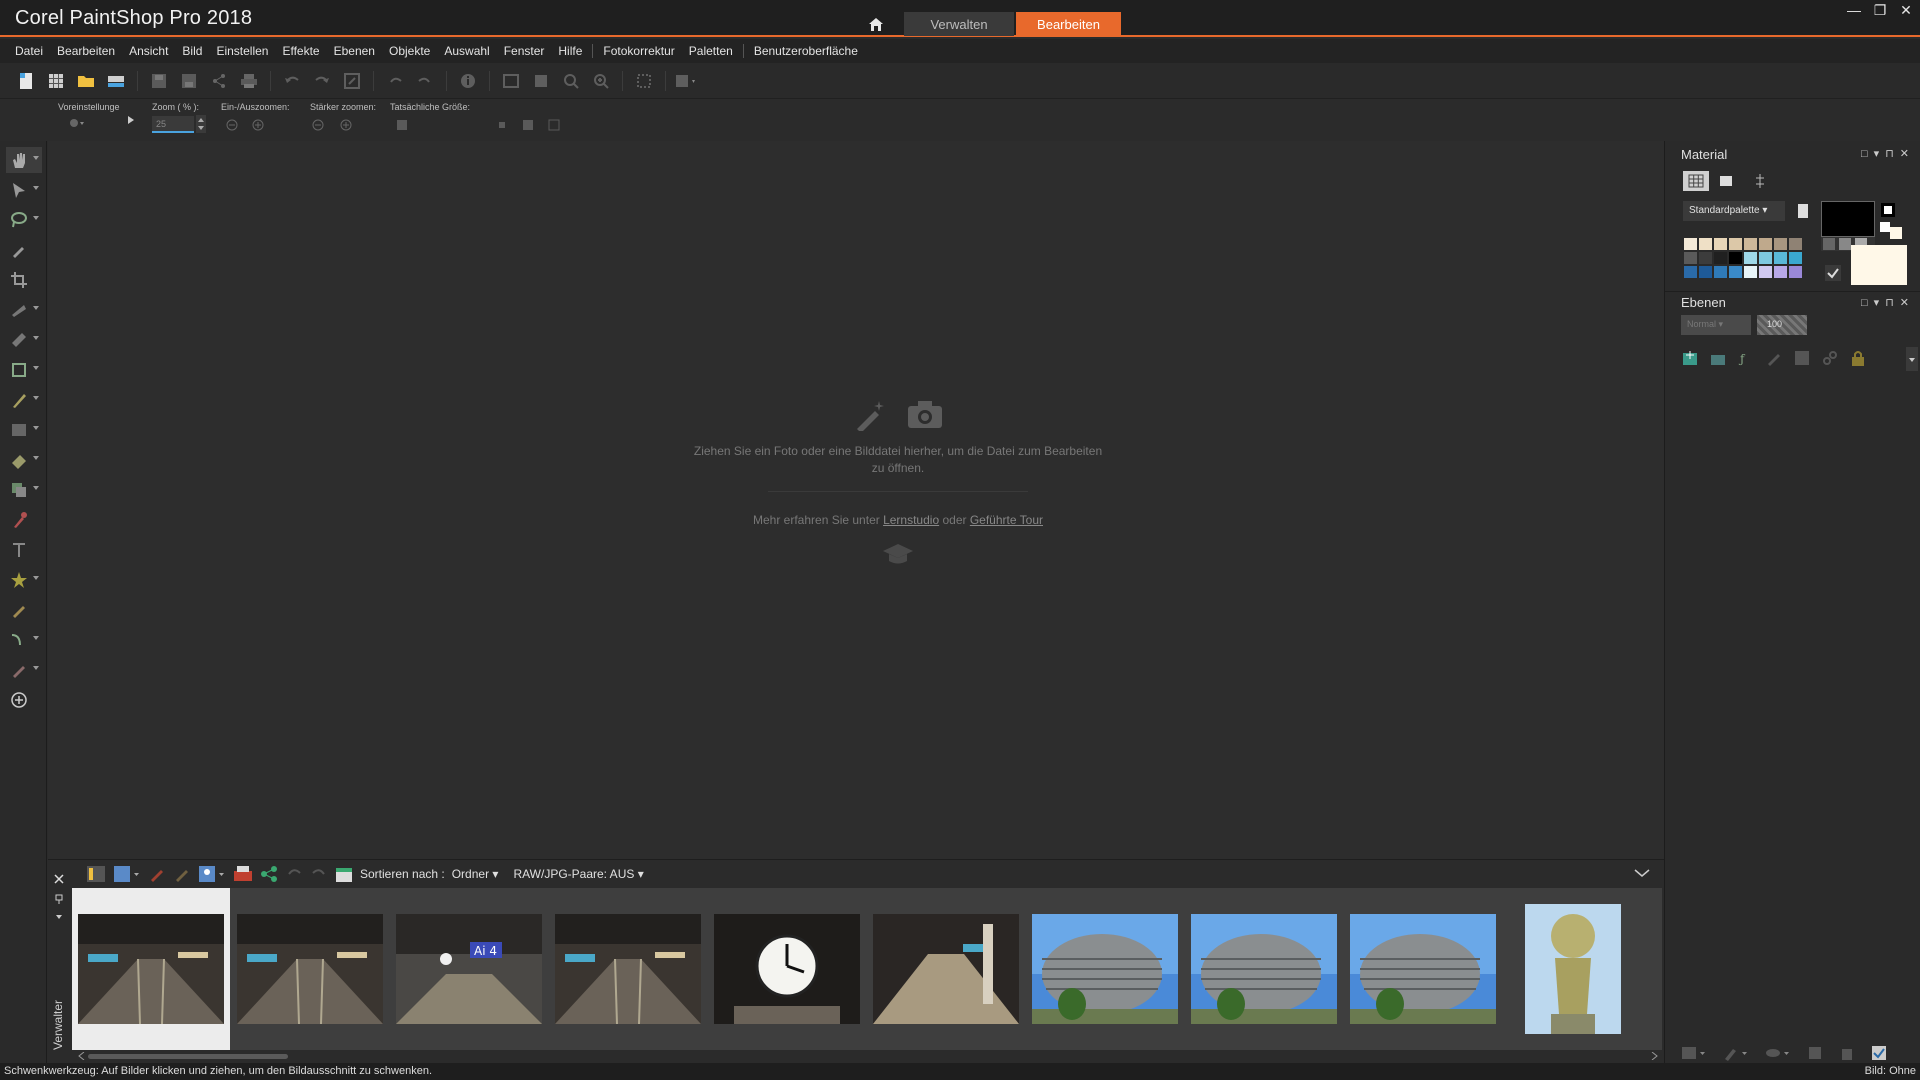 The height and width of the screenshot is (1080, 1920). I want to click on home-button, so click(876, 24).